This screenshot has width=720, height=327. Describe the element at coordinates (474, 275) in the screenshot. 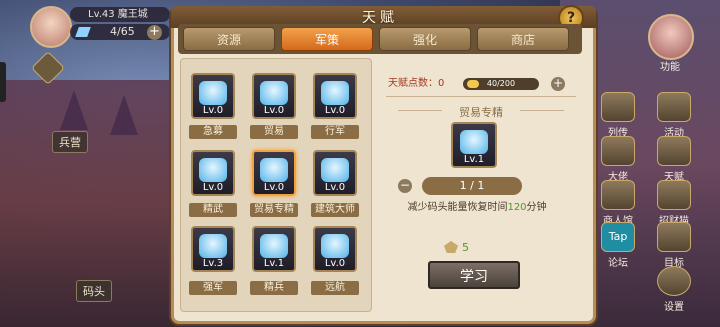

I see `learn-button: 学习` at that location.